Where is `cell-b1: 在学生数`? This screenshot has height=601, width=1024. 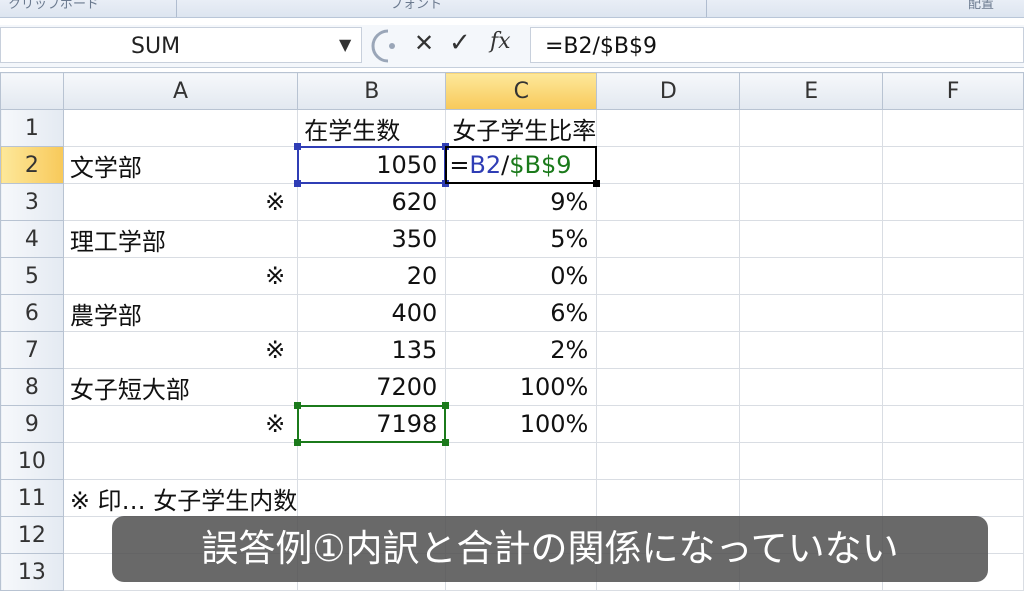
cell-b1: 在学生数 is located at coordinates (372, 128).